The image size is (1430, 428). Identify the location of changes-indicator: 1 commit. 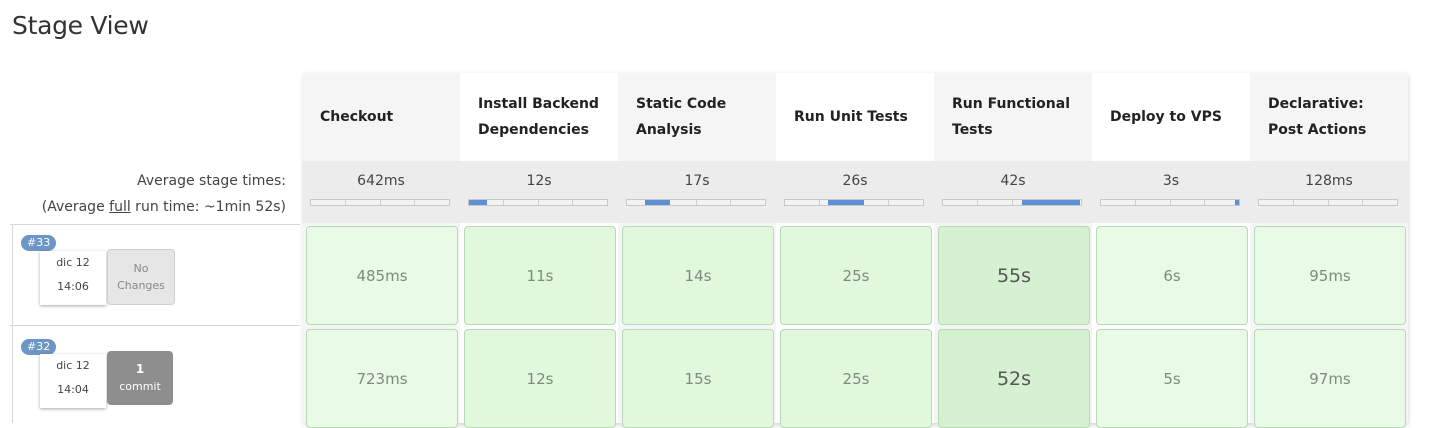
(140, 378).